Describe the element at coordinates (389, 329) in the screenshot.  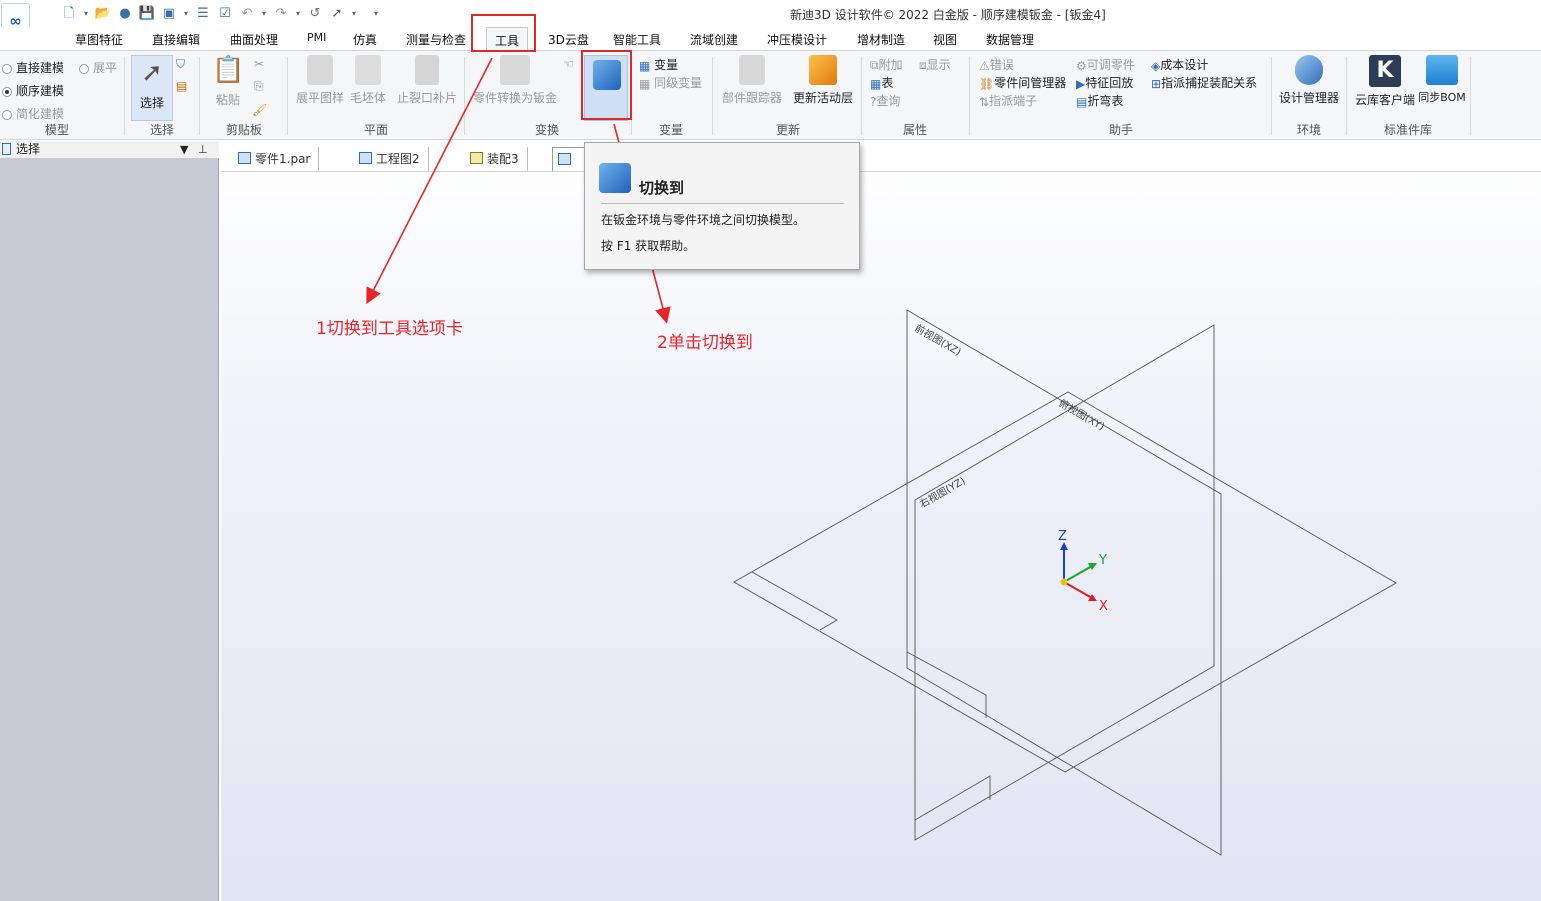
I see `annotation-step-1: 1切换到工具选项卡` at that location.